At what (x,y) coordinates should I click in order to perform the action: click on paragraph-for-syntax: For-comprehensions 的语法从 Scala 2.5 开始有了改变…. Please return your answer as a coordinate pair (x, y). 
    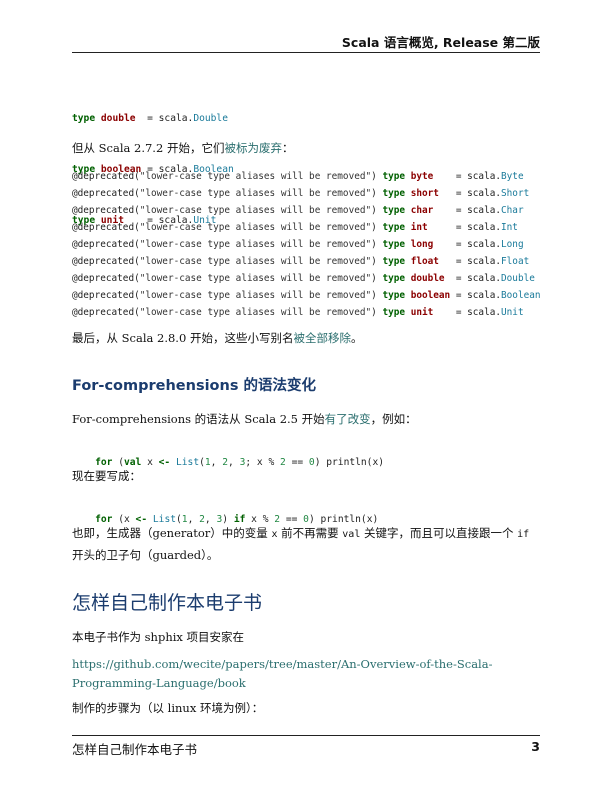
    Looking at the image, I should click on (244, 419).